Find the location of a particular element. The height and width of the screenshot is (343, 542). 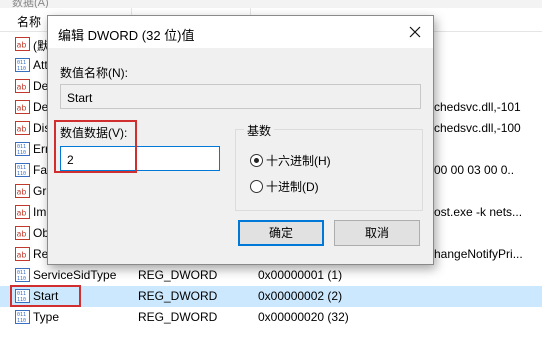

column-header-name: 名称 is located at coordinates (29, 21).